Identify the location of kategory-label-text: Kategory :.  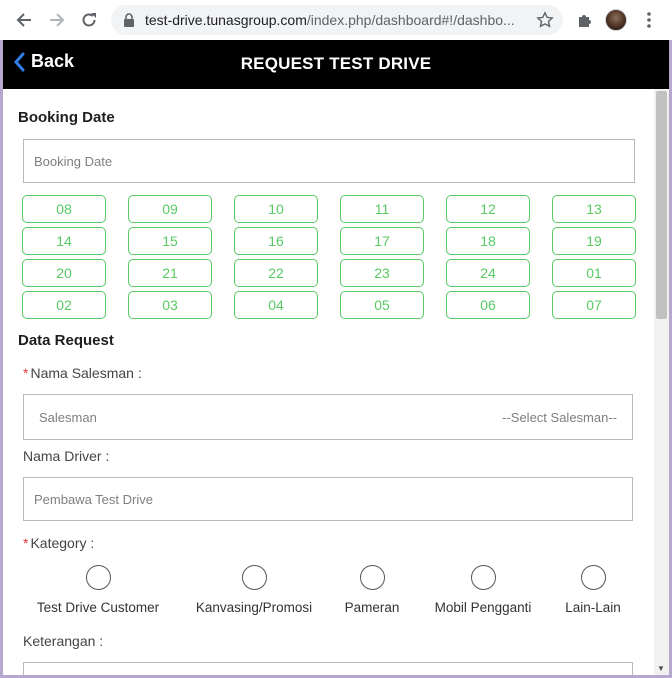
(62, 543).